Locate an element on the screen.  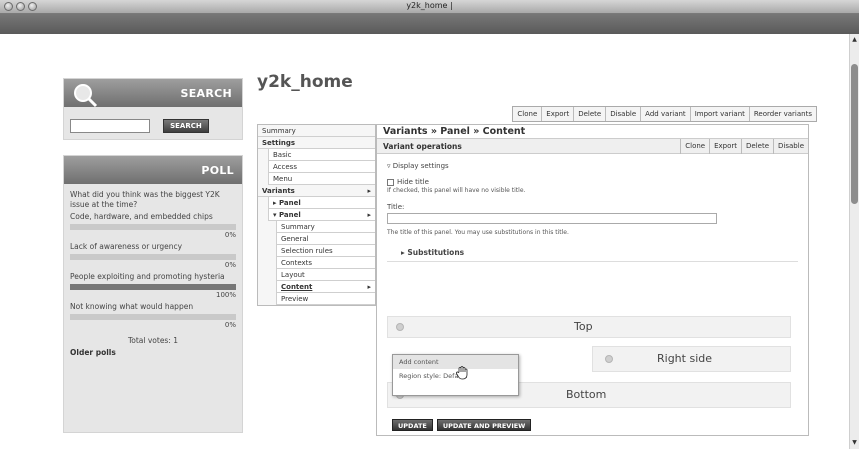
substitutions-divider is located at coordinates (592, 261).